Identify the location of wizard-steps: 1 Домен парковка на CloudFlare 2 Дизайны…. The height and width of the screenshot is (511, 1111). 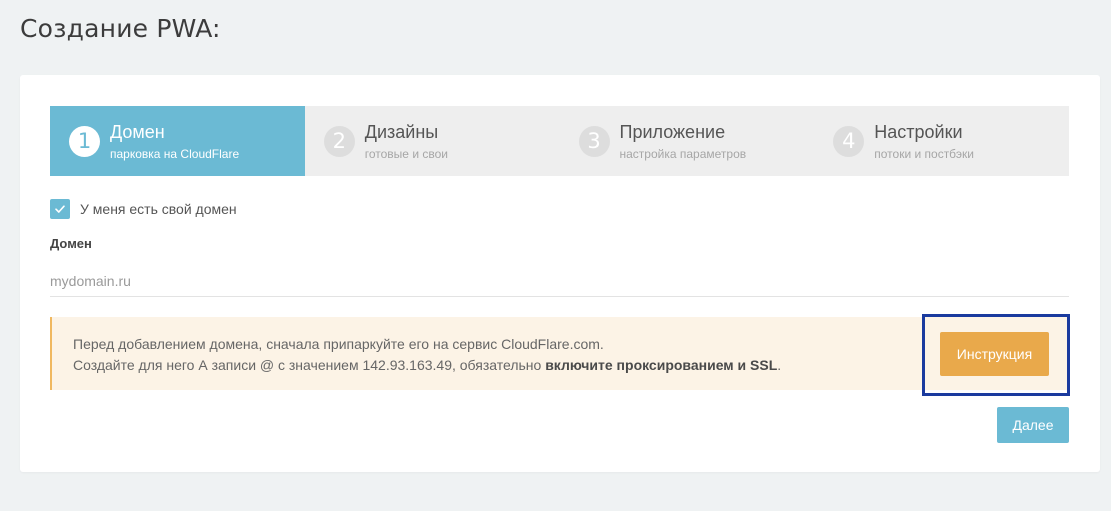
(559, 141).